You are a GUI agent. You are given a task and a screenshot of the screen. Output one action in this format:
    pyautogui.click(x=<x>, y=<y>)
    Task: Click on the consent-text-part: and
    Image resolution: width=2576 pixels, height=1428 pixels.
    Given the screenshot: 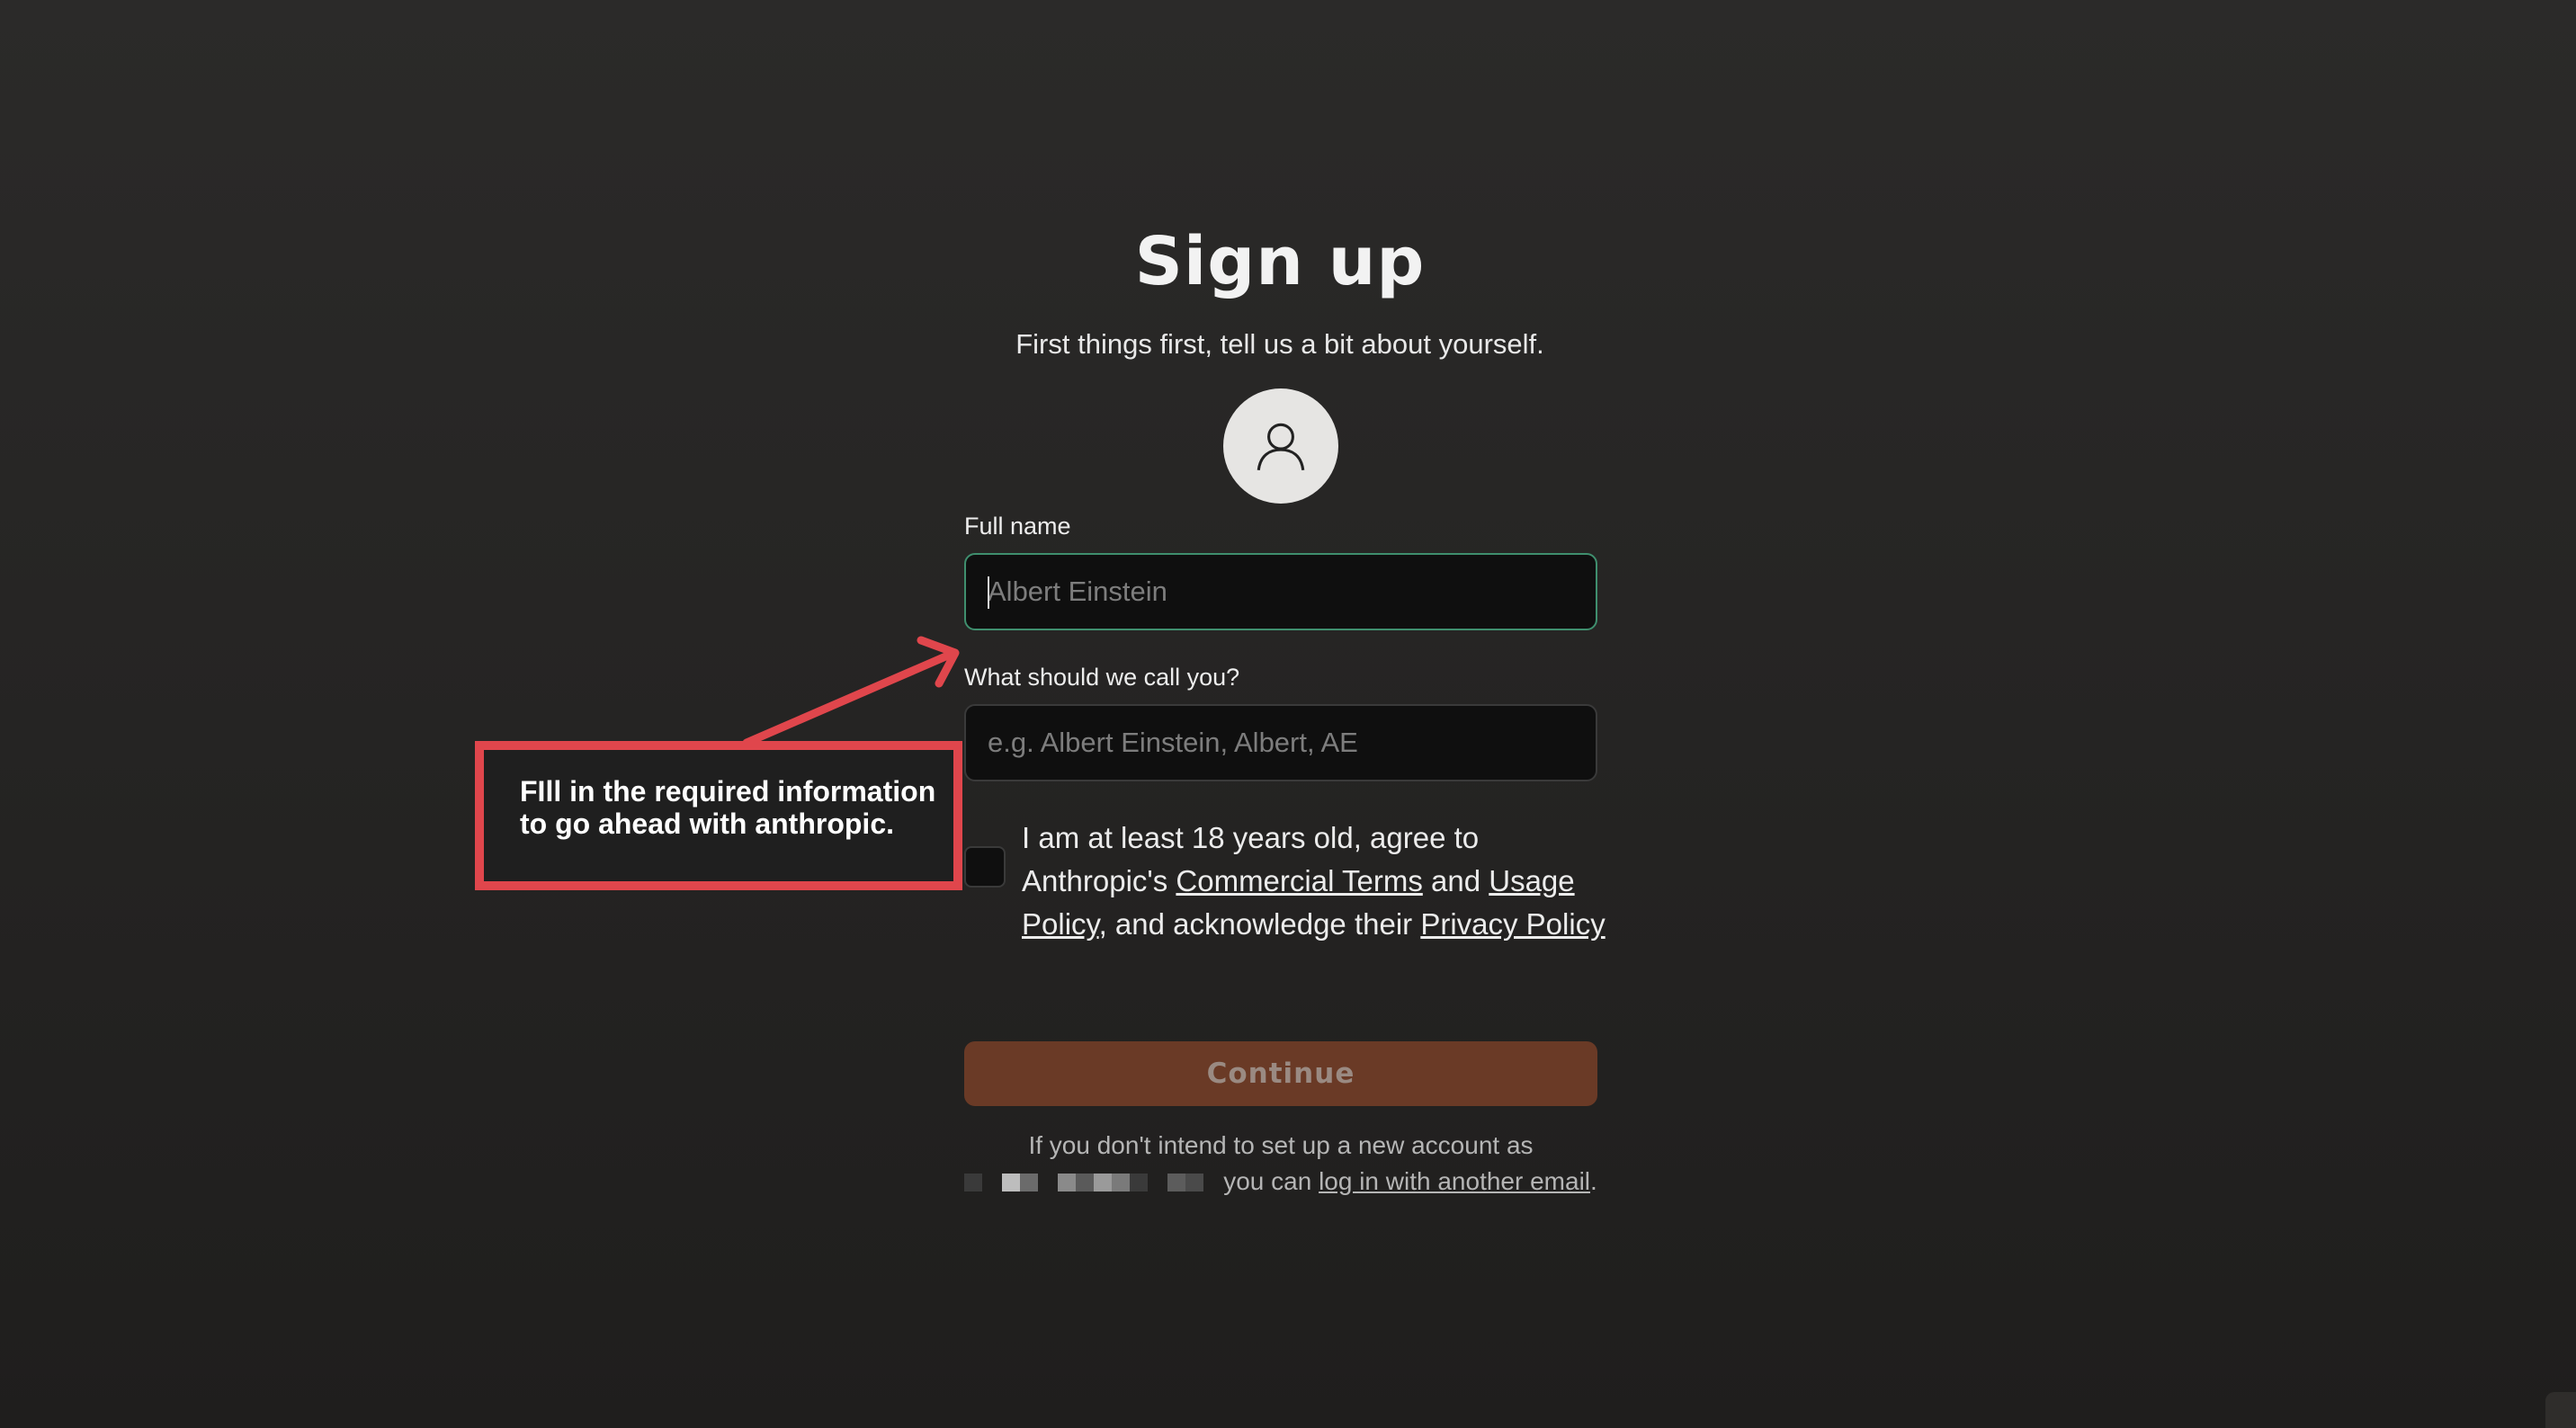 What is the action you would take?
    pyautogui.click(x=1455, y=880)
    